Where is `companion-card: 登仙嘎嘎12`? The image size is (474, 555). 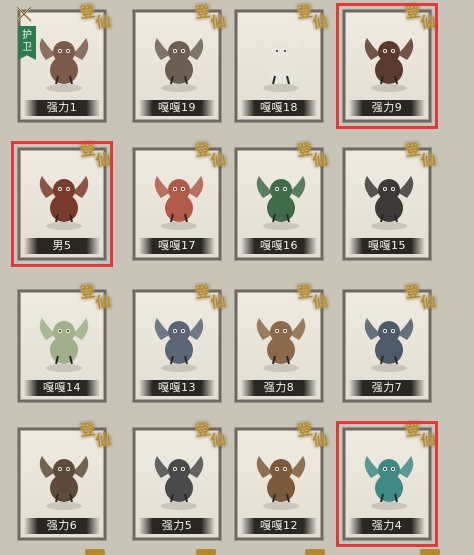
companion-card: 登仙嘎嘎12 is located at coordinates (282, 480).